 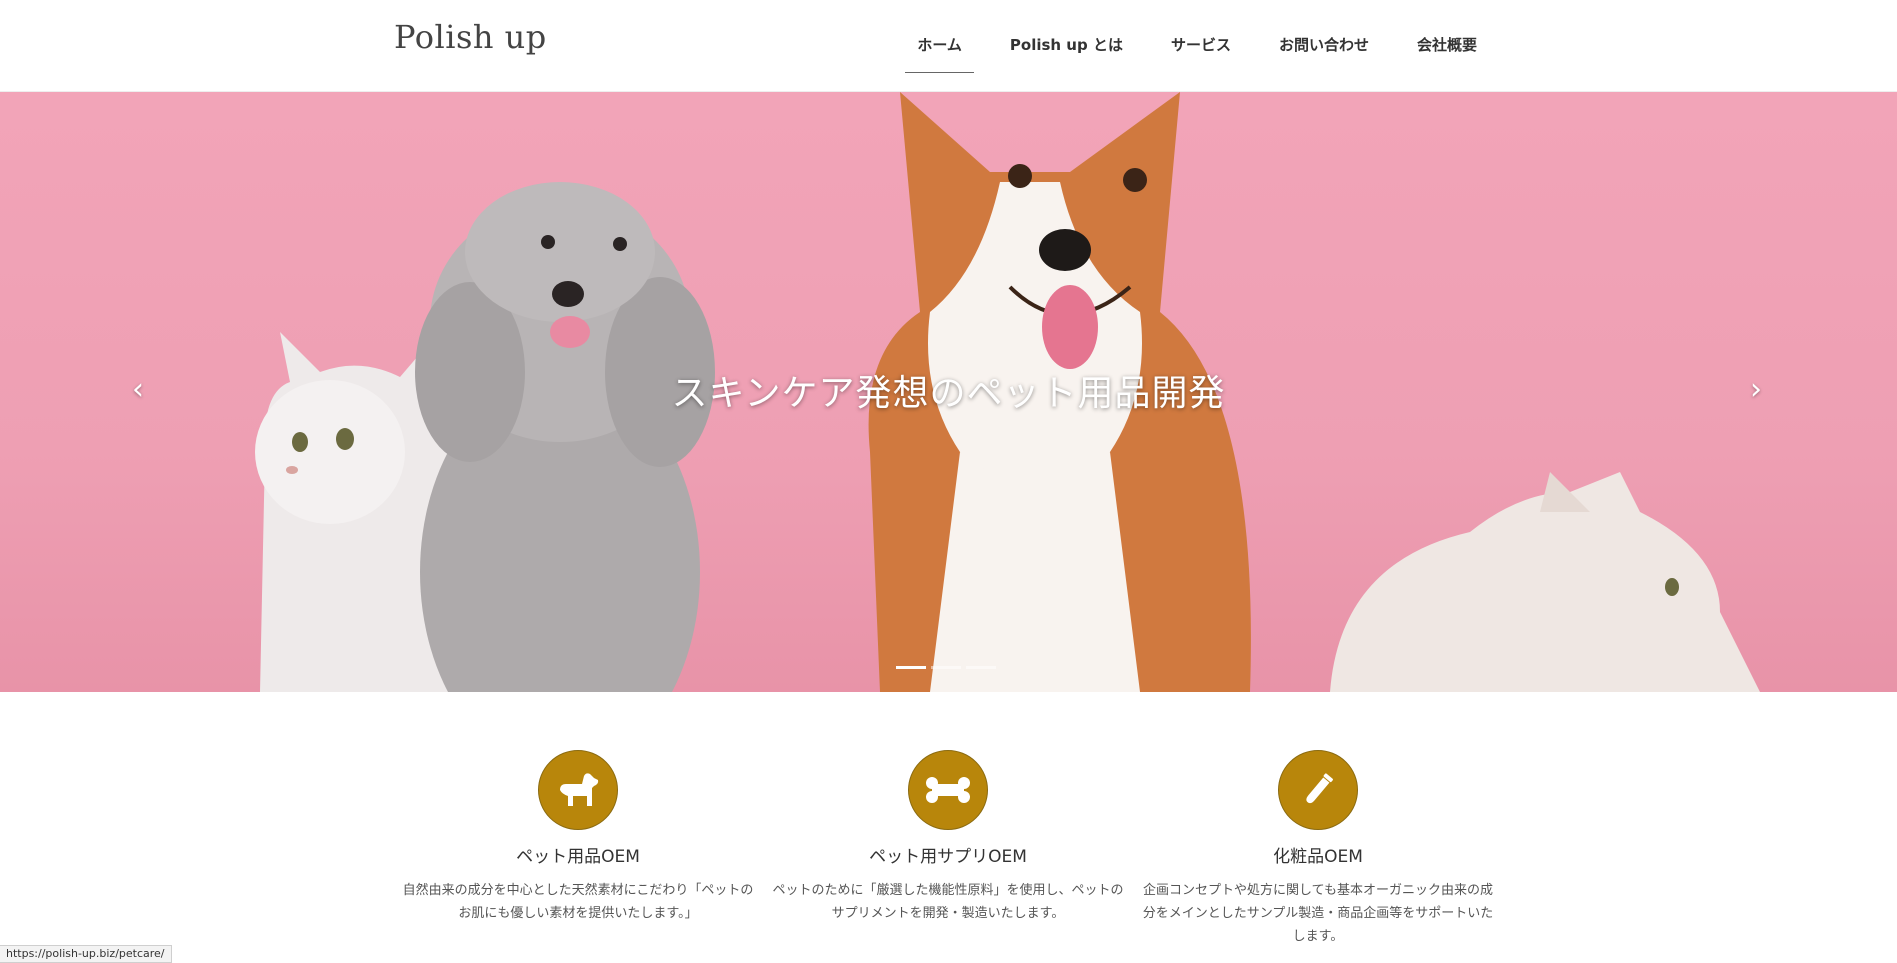 What do you see at coordinates (578, 790) in the screenshot?
I see `dog-icon` at bounding box center [578, 790].